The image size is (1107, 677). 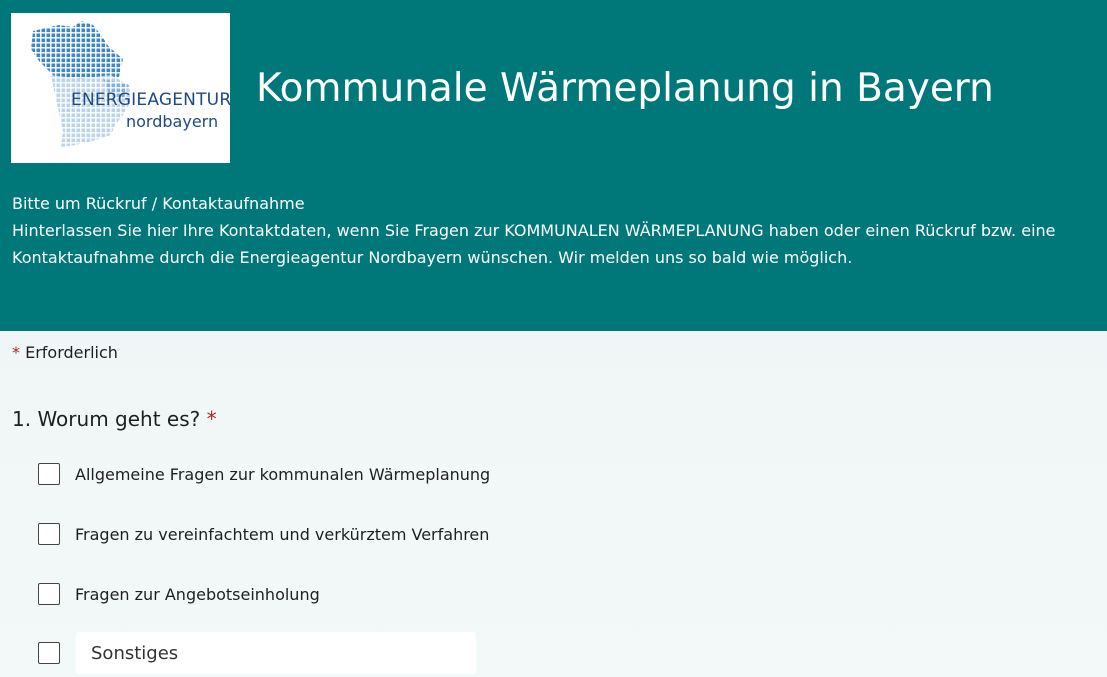 I want to click on other-text-input, so click(x=276, y=653).